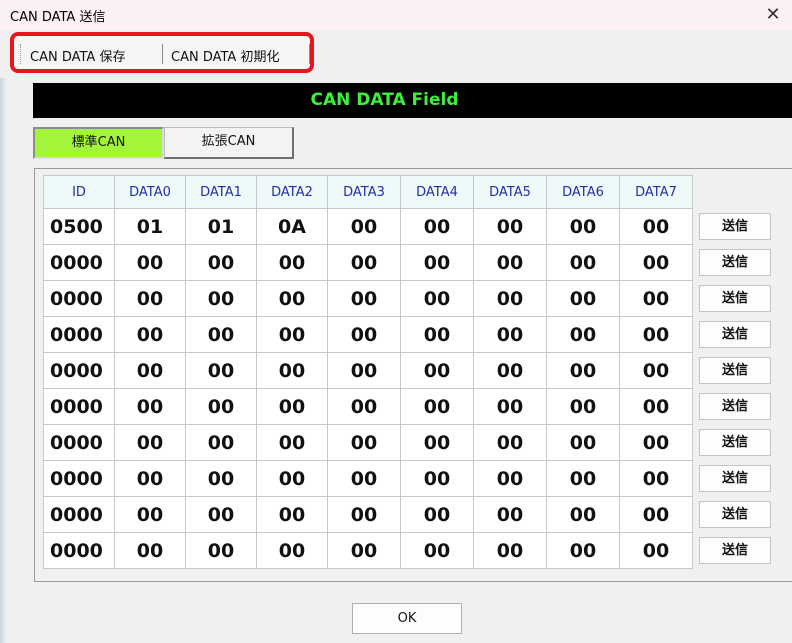 Image resolution: width=792 pixels, height=643 pixels. I want to click on ok-button: OK, so click(407, 618).